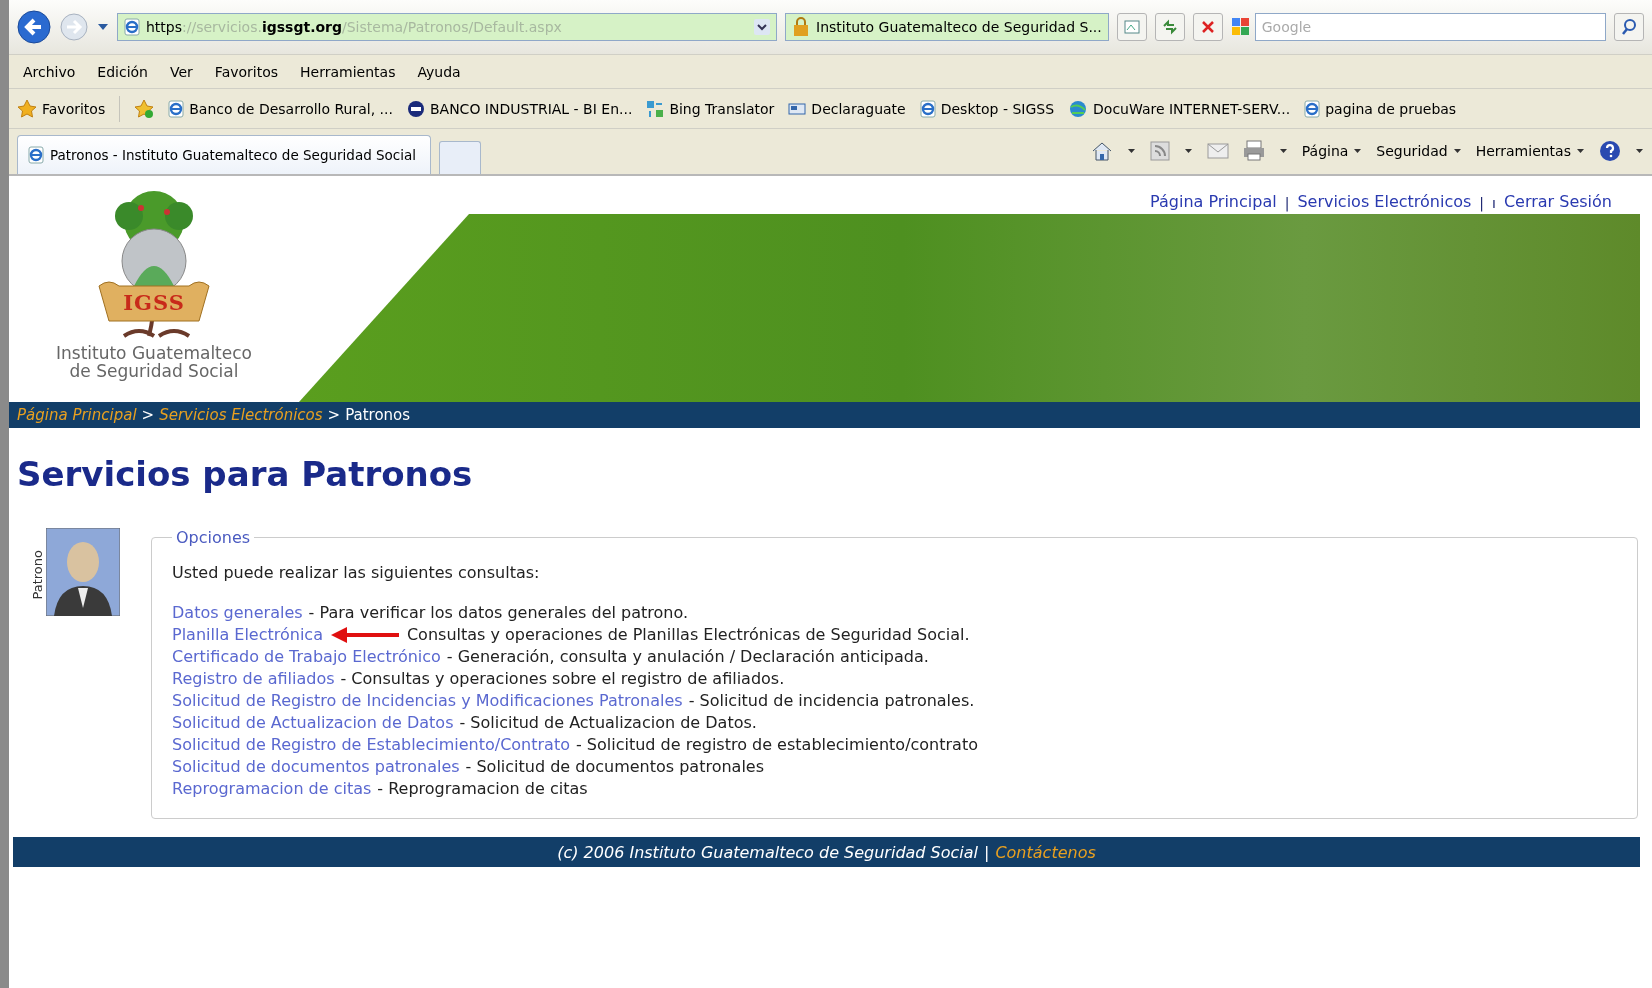 This screenshot has width=1652, height=988. What do you see at coordinates (34, 27) in the screenshot?
I see `back-button` at bounding box center [34, 27].